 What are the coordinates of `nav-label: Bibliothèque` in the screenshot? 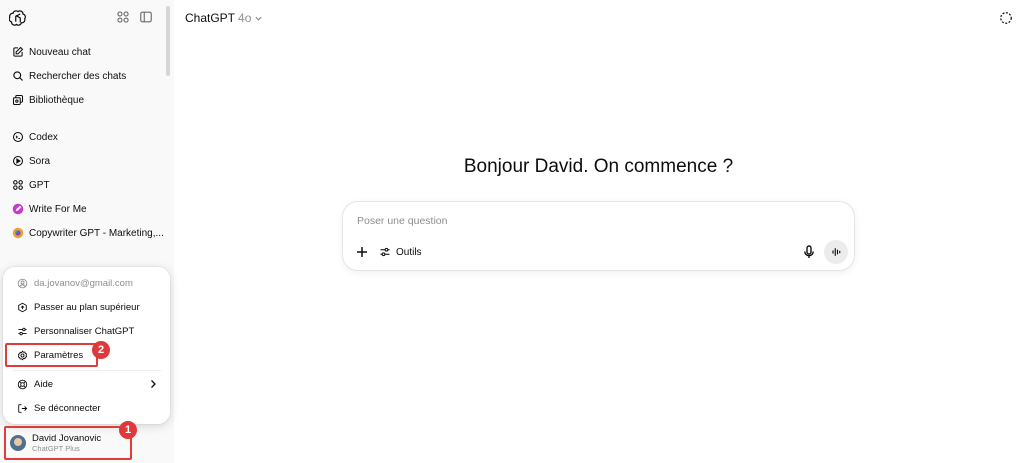 It's located at (57, 100).